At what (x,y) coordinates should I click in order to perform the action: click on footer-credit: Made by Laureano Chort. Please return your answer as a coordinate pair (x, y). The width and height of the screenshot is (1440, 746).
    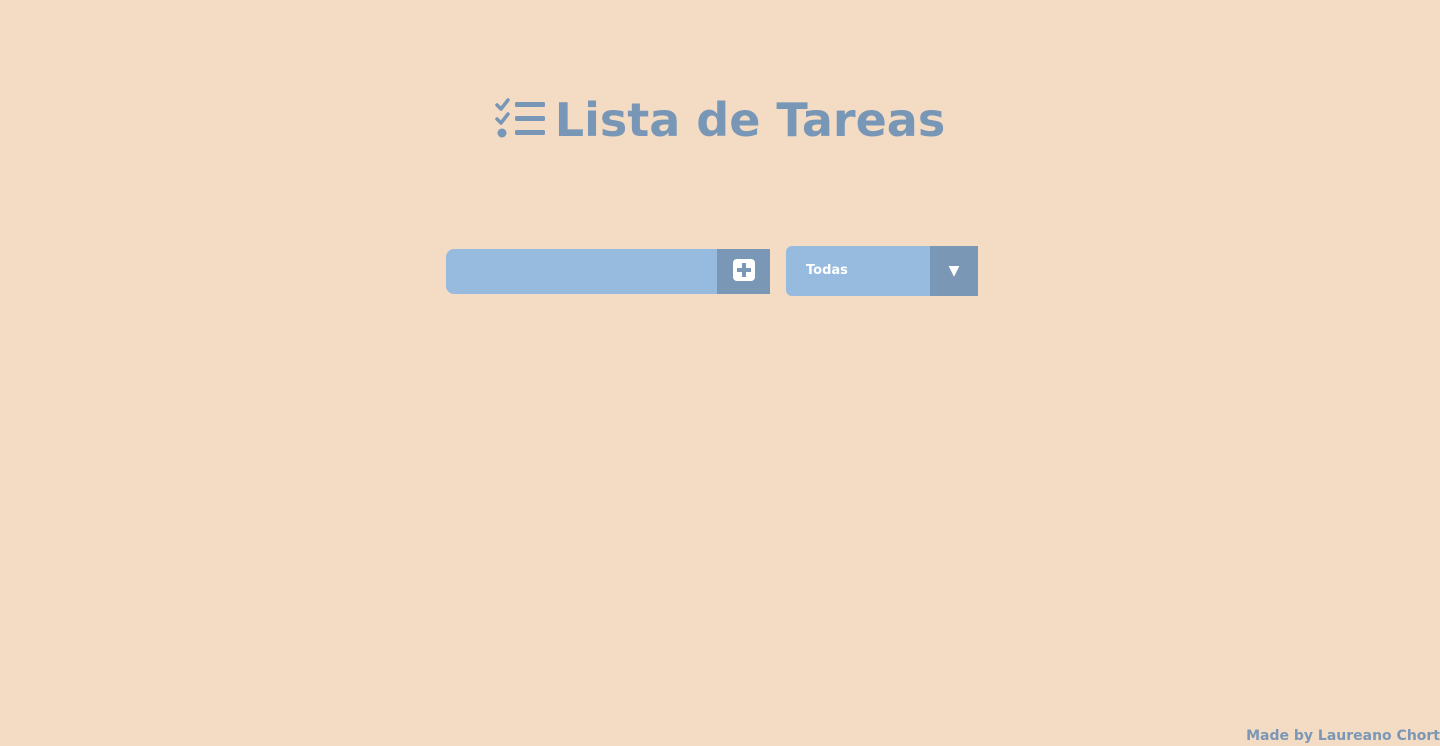
    Looking at the image, I should click on (1343, 736).